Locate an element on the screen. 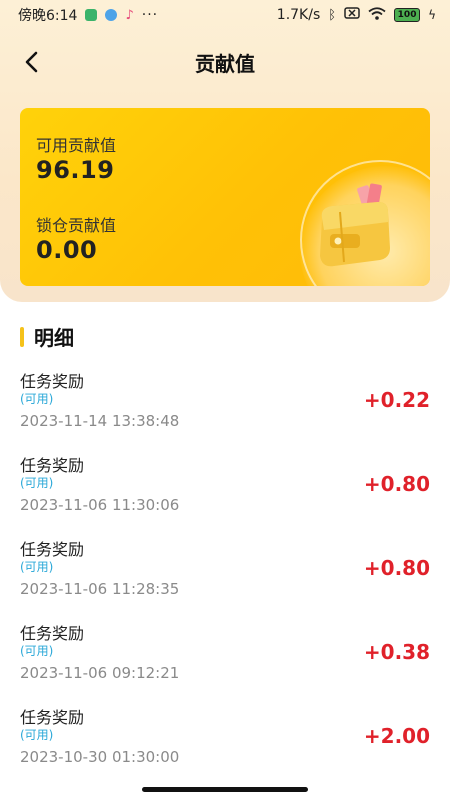 This screenshot has height=800, width=450. record-time: 2023-11-06 11:30:06 is located at coordinates (100, 505).